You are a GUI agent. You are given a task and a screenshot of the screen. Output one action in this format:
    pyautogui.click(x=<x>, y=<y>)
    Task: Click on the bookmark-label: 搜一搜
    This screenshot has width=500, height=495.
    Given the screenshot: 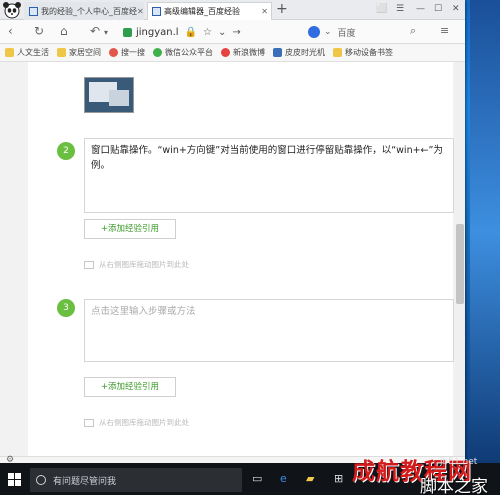 What is the action you would take?
    pyautogui.click(x=133, y=52)
    